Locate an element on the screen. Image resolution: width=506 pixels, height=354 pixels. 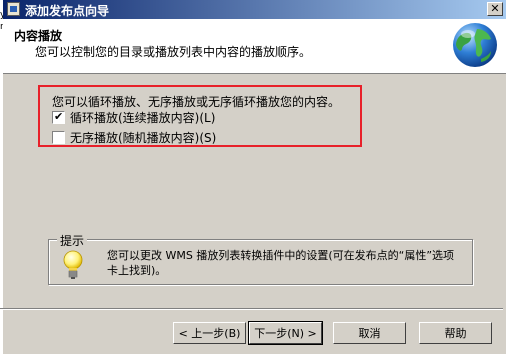
back-button-label: < 上一步(B) is located at coordinates (209, 333).